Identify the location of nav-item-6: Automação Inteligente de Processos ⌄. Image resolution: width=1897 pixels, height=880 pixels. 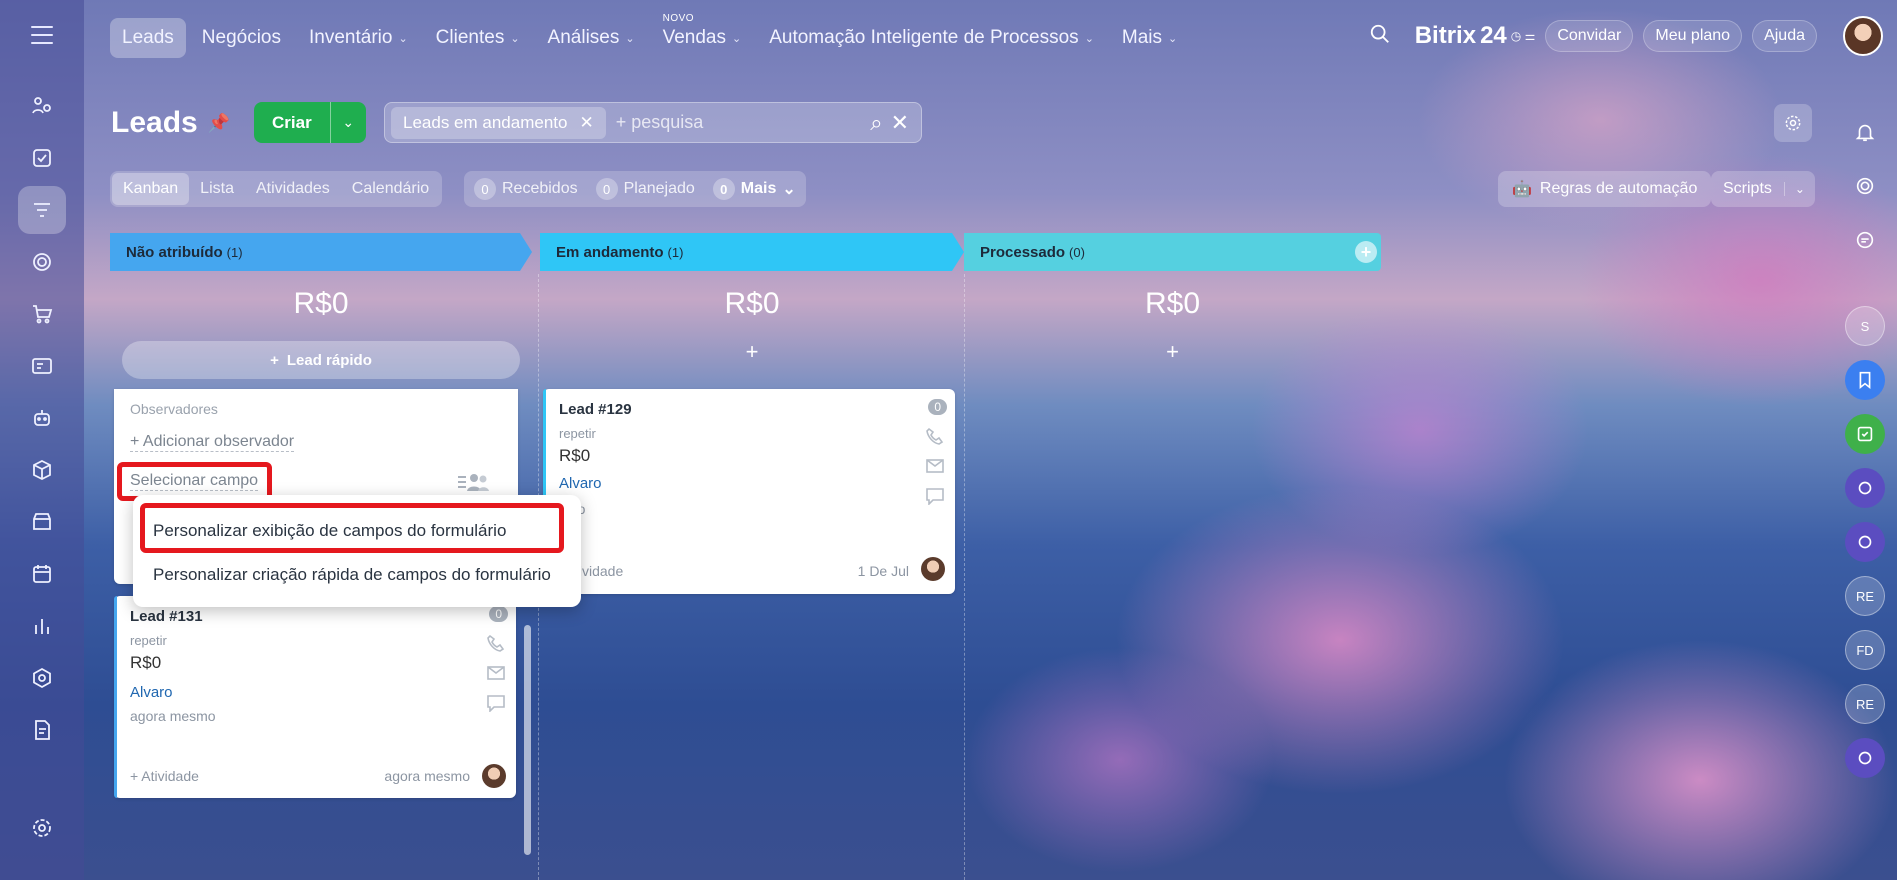
(931, 38).